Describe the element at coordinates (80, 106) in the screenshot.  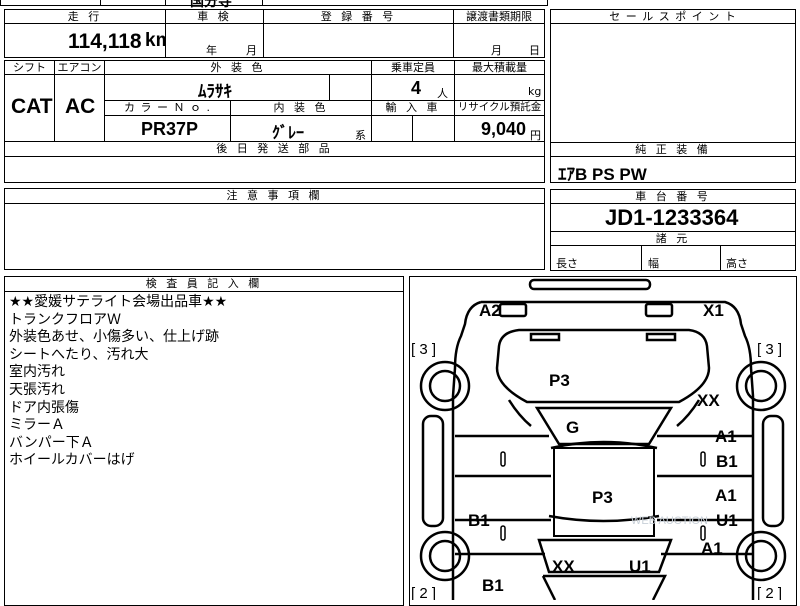
I see `aircon-value: AC` at that location.